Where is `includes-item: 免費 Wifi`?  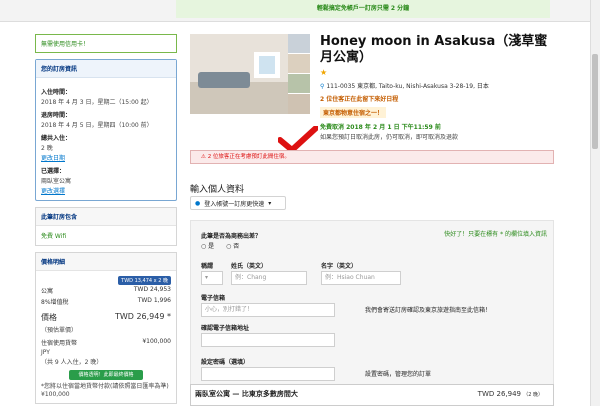
includes-item: 免費 Wifi is located at coordinates (54, 236).